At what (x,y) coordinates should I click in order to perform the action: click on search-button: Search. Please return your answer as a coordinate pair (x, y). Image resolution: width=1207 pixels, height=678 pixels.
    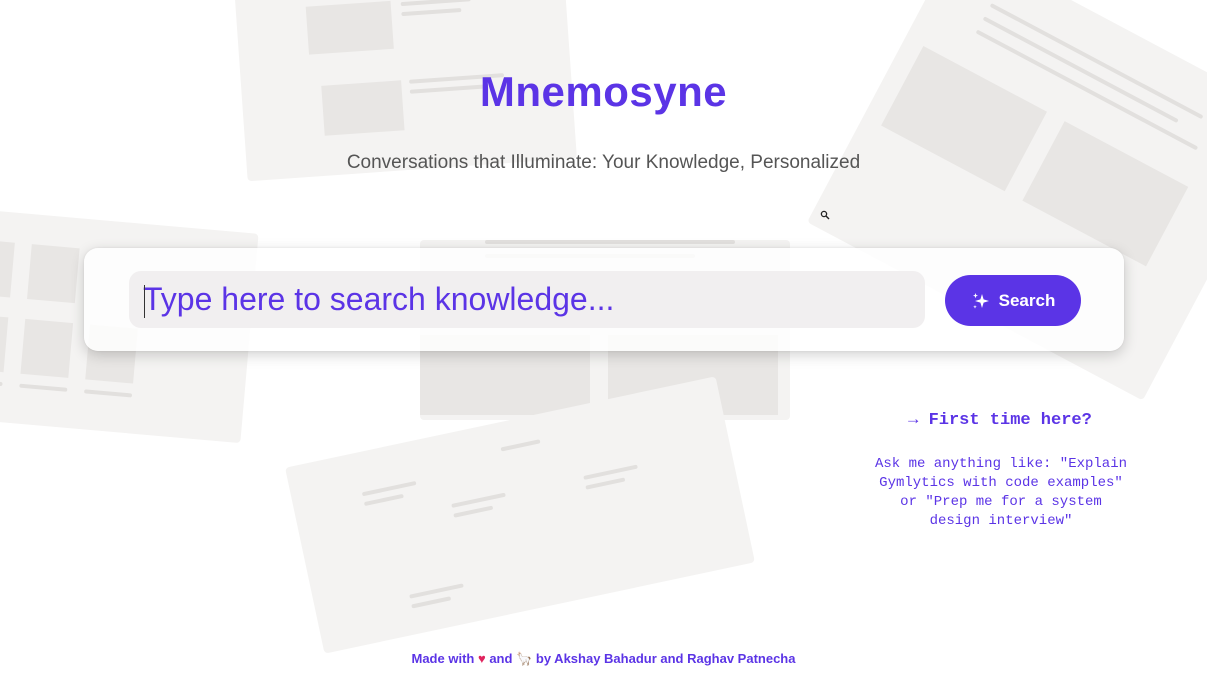
    Looking at the image, I should click on (1013, 300).